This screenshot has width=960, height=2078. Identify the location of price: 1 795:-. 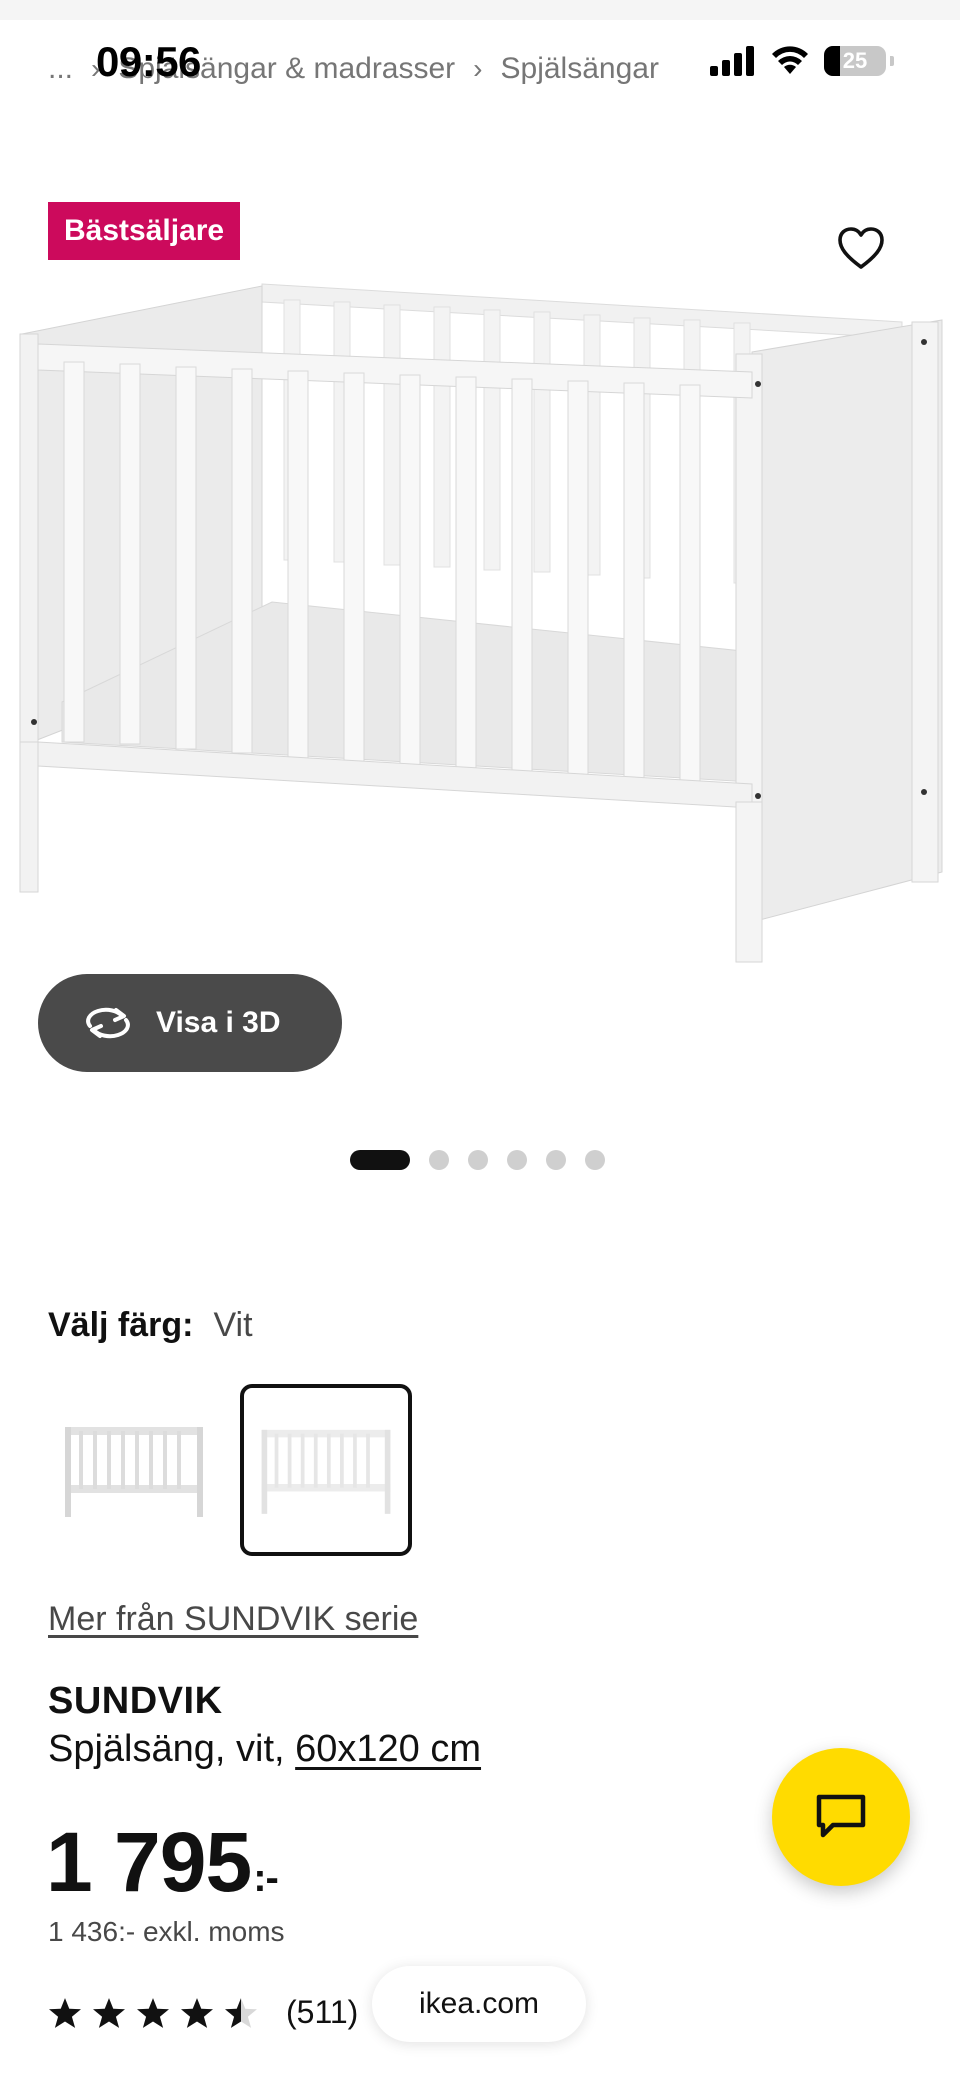
(162, 1862).